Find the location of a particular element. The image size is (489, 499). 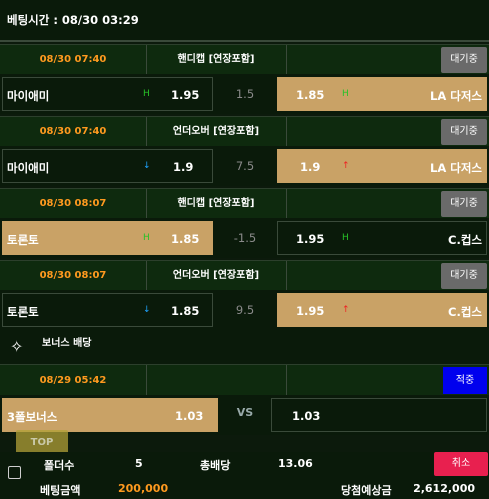

market-header: 08/30 07:40 언더오버 [연장포함] 대기중 is located at coordinates (244, 131).